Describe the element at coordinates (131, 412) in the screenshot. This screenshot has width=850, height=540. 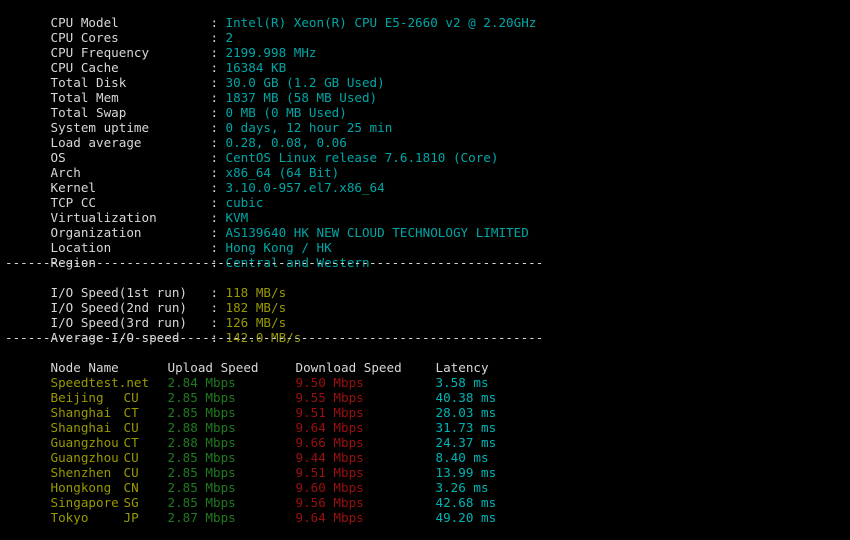
I see `cell-isp: CT` at that location.